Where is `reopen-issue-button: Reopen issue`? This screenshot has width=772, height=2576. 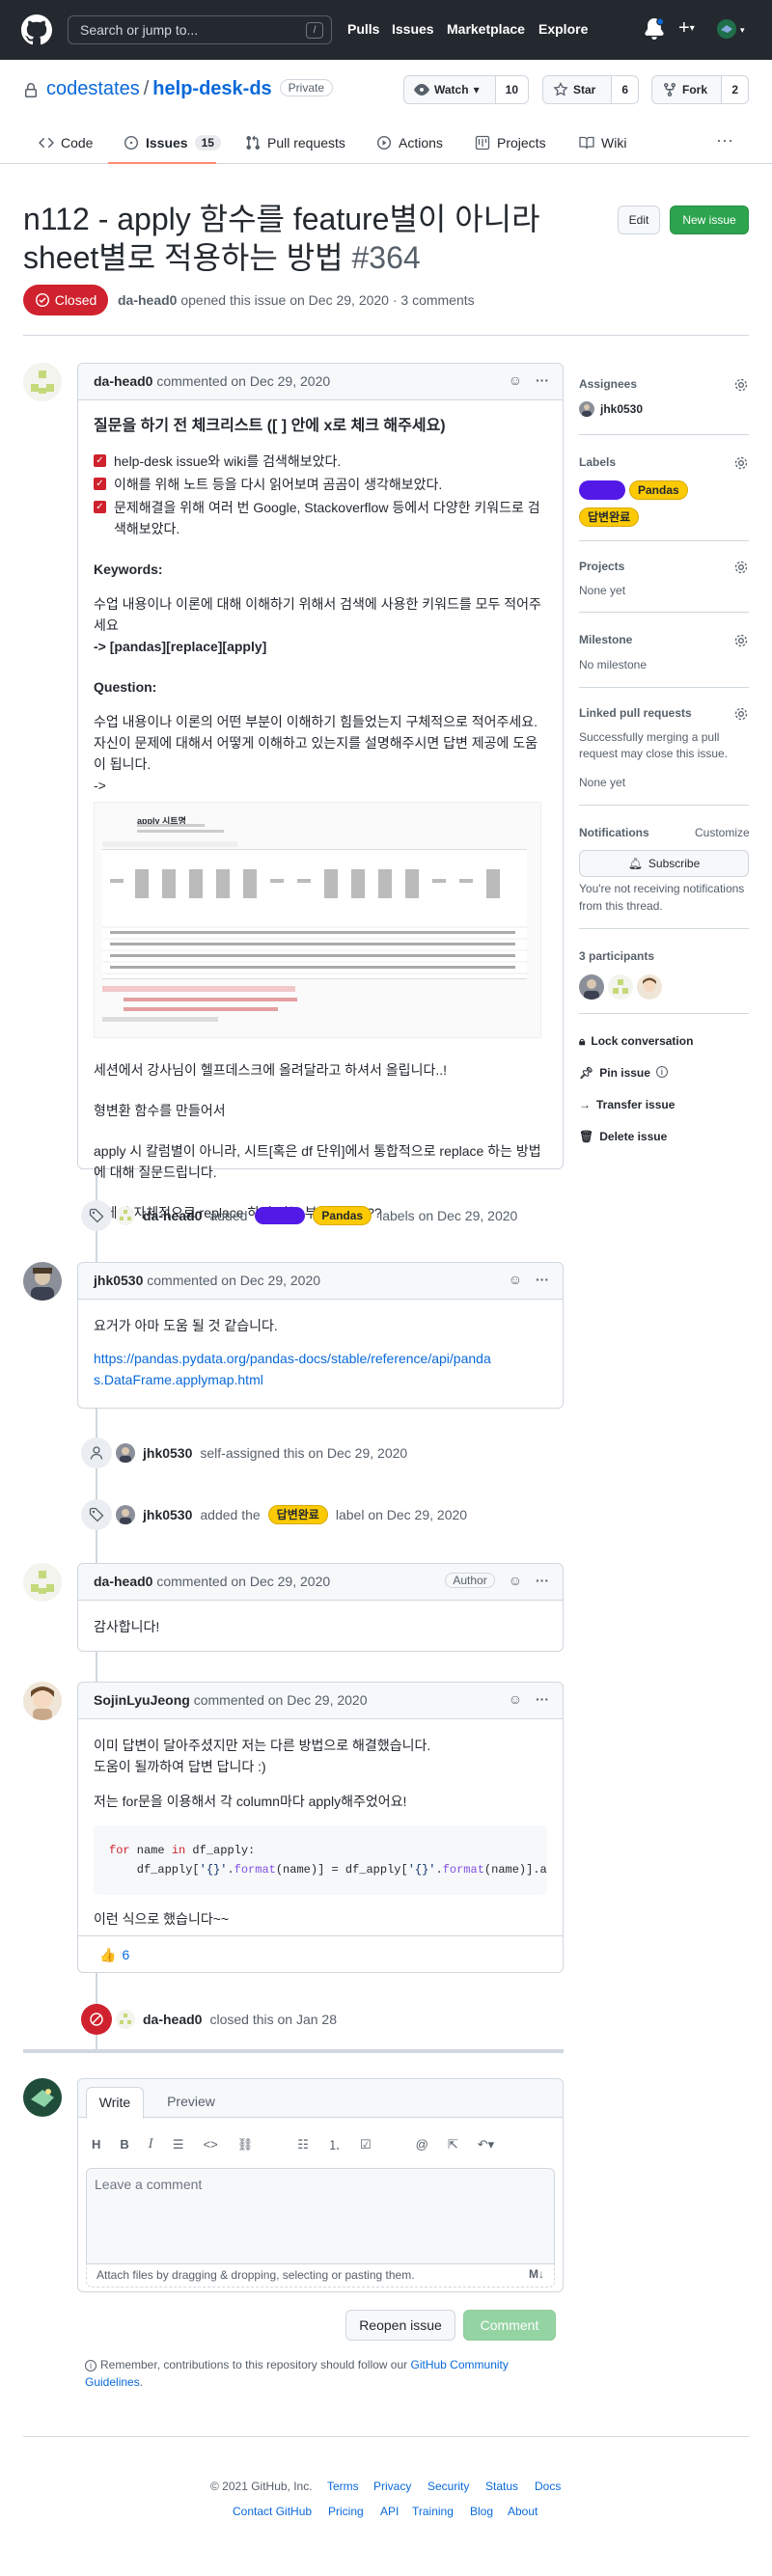
reopen-issue-button: Reopen issue is located at coordinates (400, 2325).